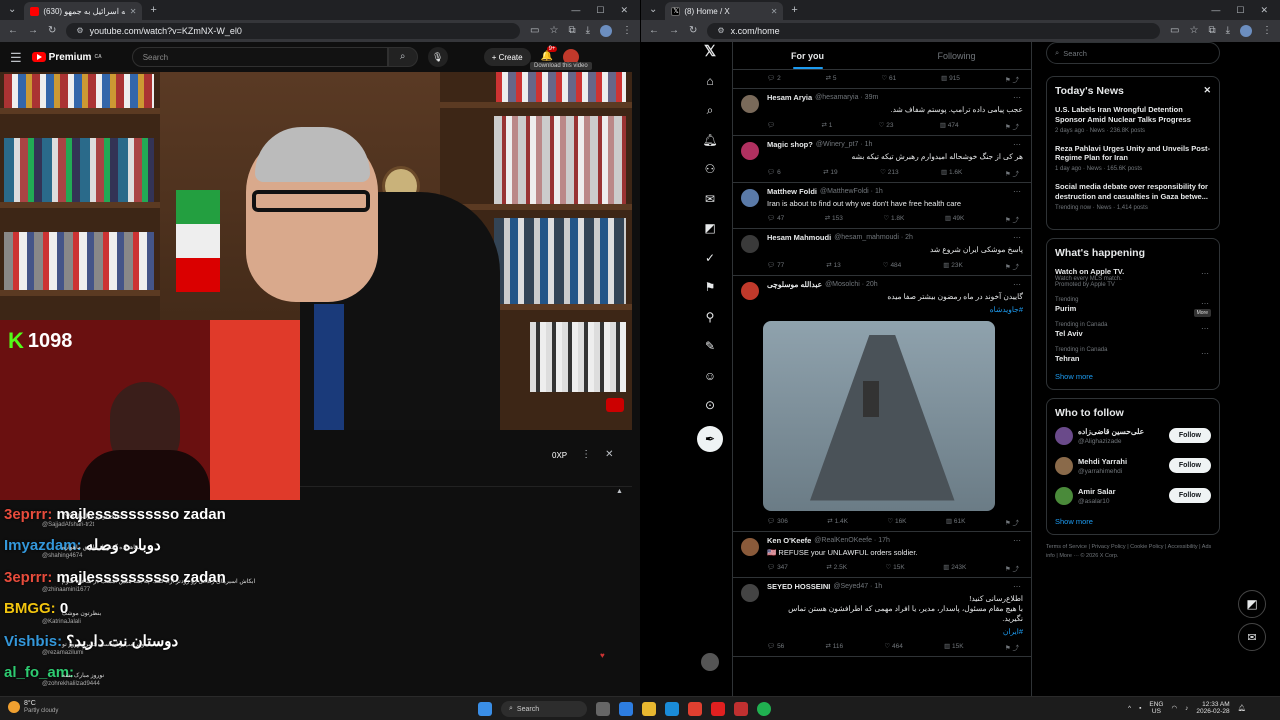  What do you see at coordinates (844, 144) in the screenshot?
I see `tweet-handle-time: @Winery_pt7 · 1h` at bounding box center [844, 144].